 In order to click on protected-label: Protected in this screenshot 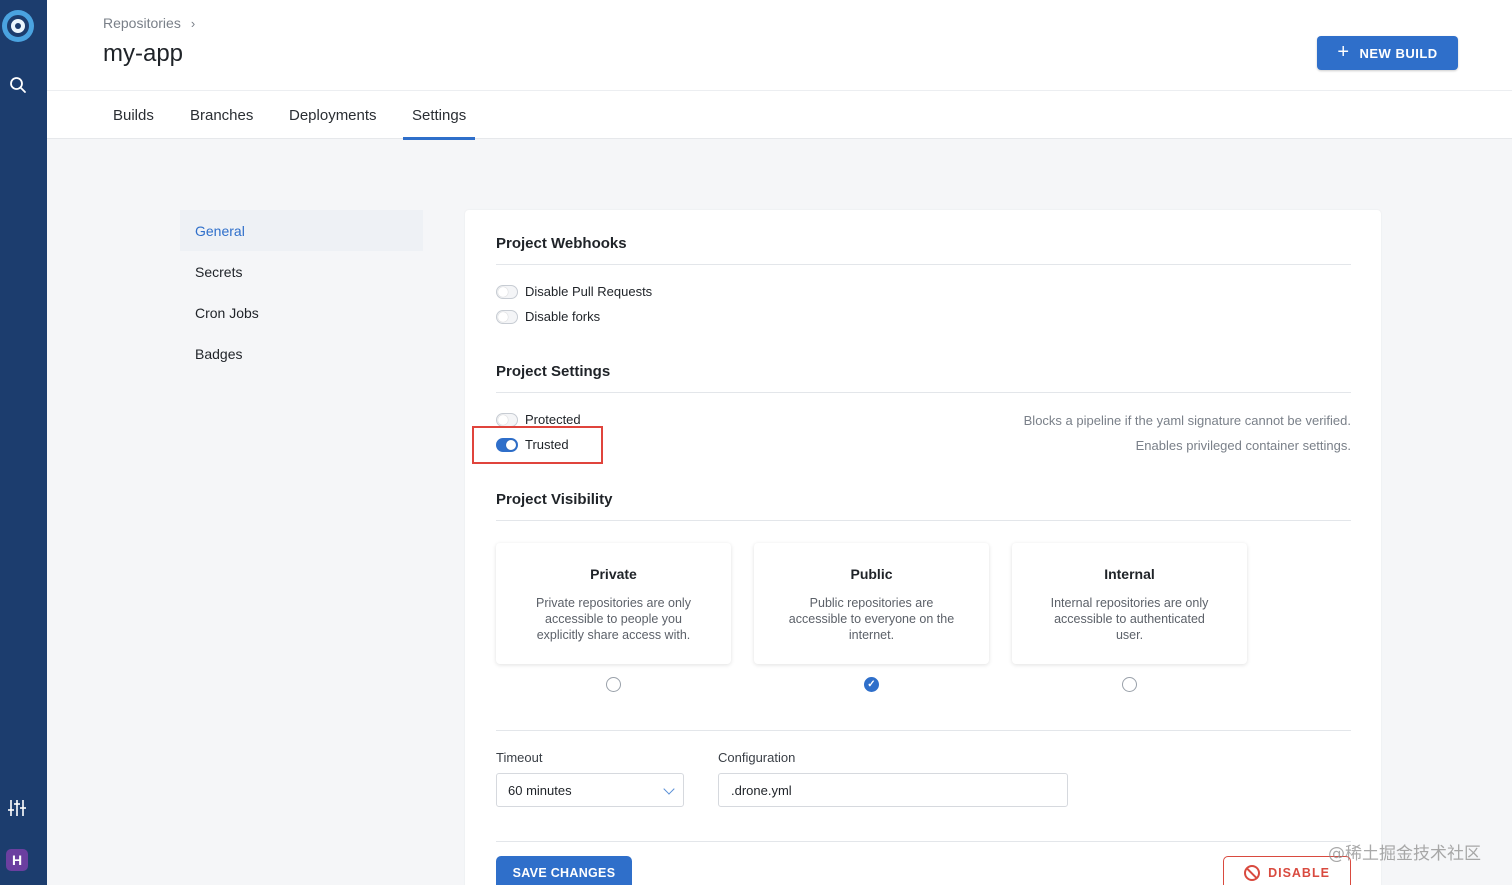, I will do `click(553, 419)`.